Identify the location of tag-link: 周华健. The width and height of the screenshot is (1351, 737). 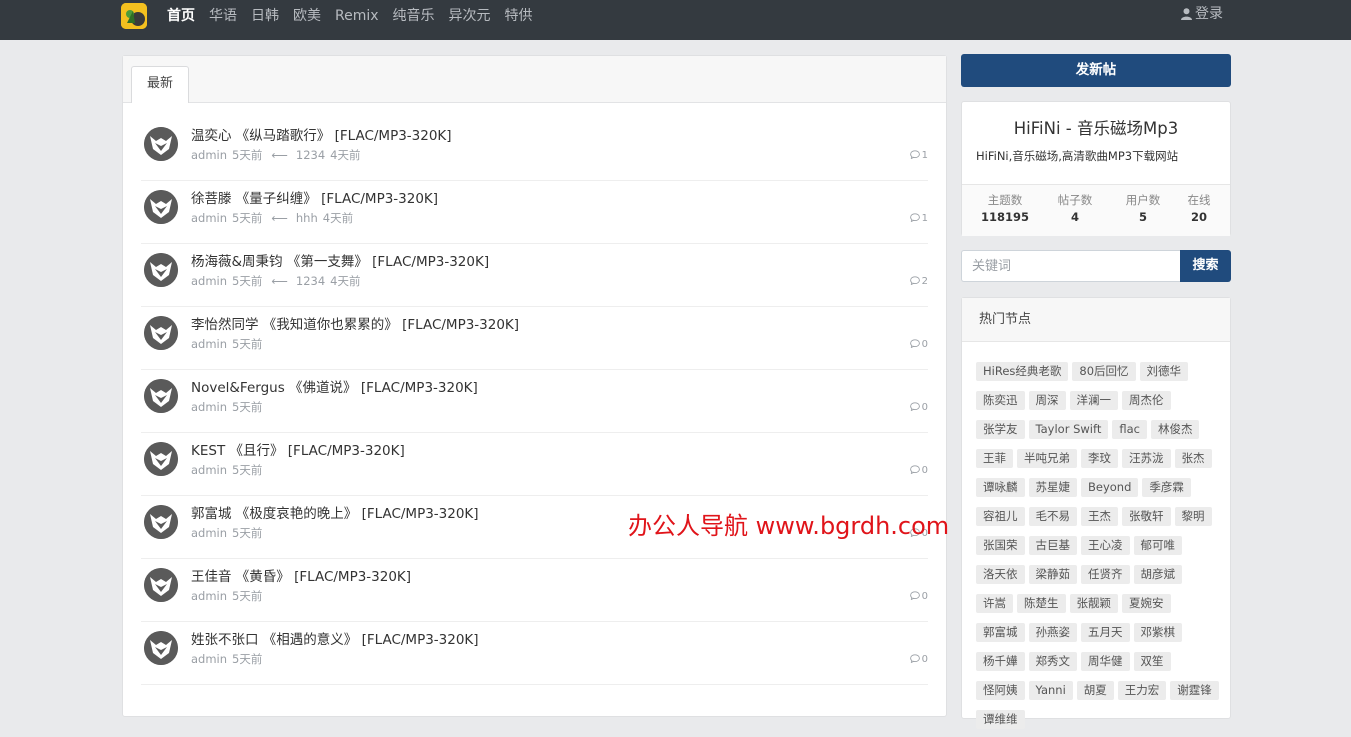
(1105, 661).